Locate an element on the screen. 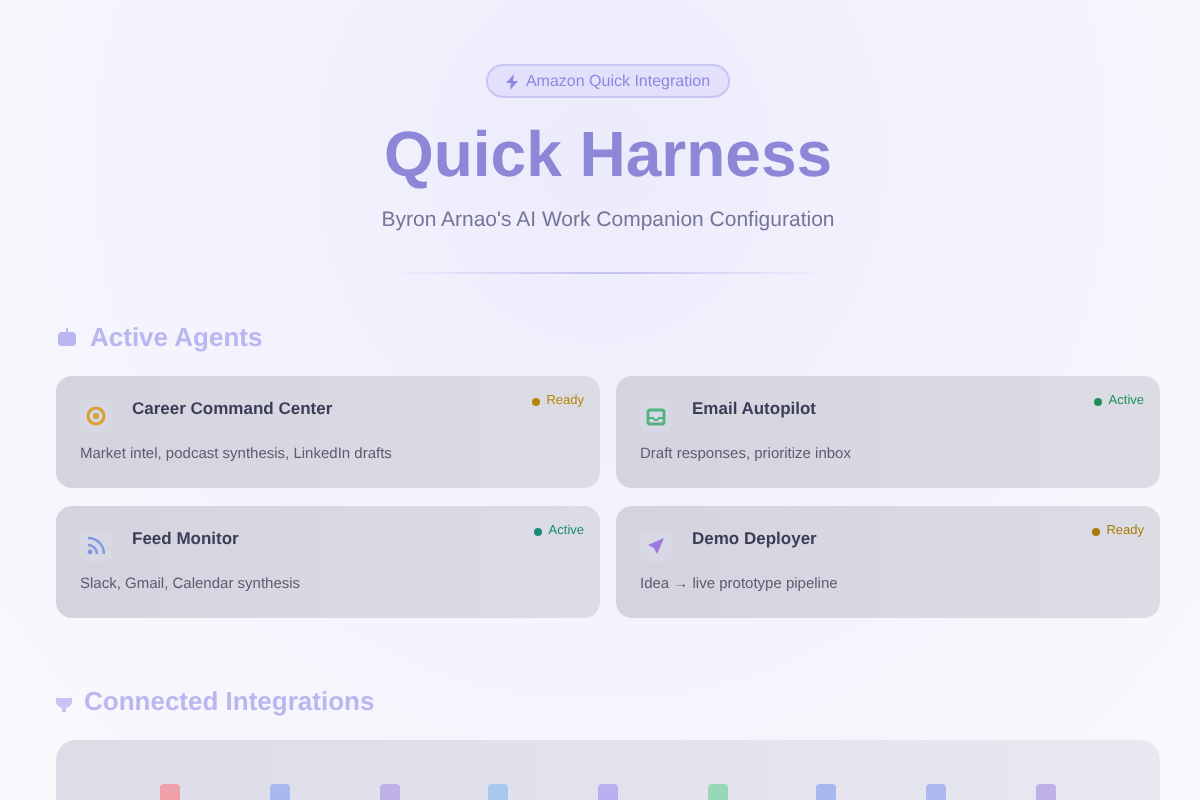 The image size is (1200, 800). section-title: Connected Integrations is located at coordinates (229, 701).